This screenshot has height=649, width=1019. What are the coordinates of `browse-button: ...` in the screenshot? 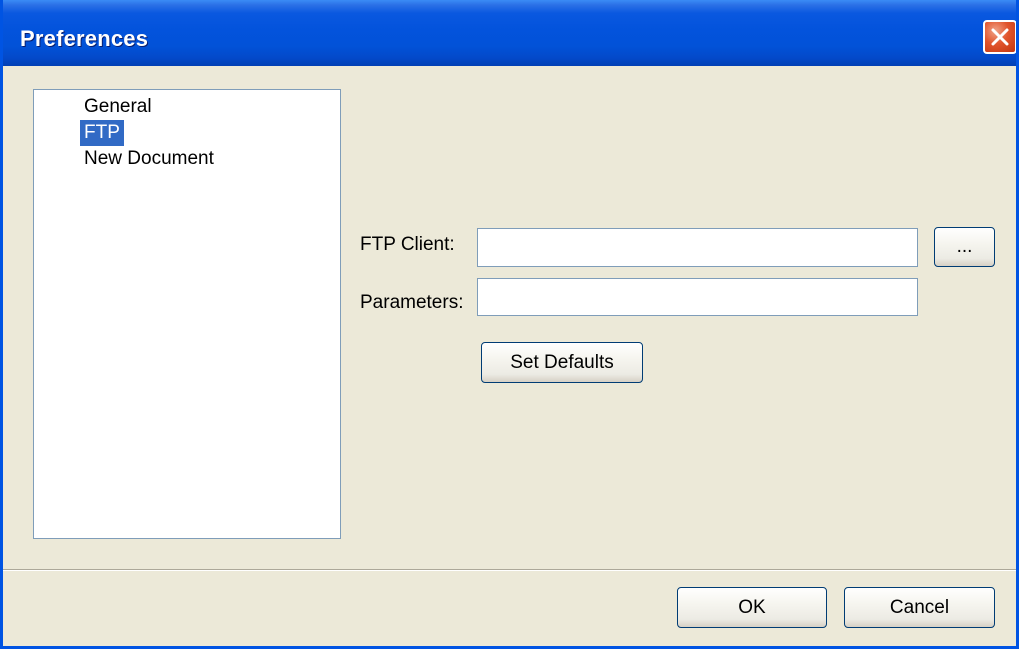 It's located at (964, 247).